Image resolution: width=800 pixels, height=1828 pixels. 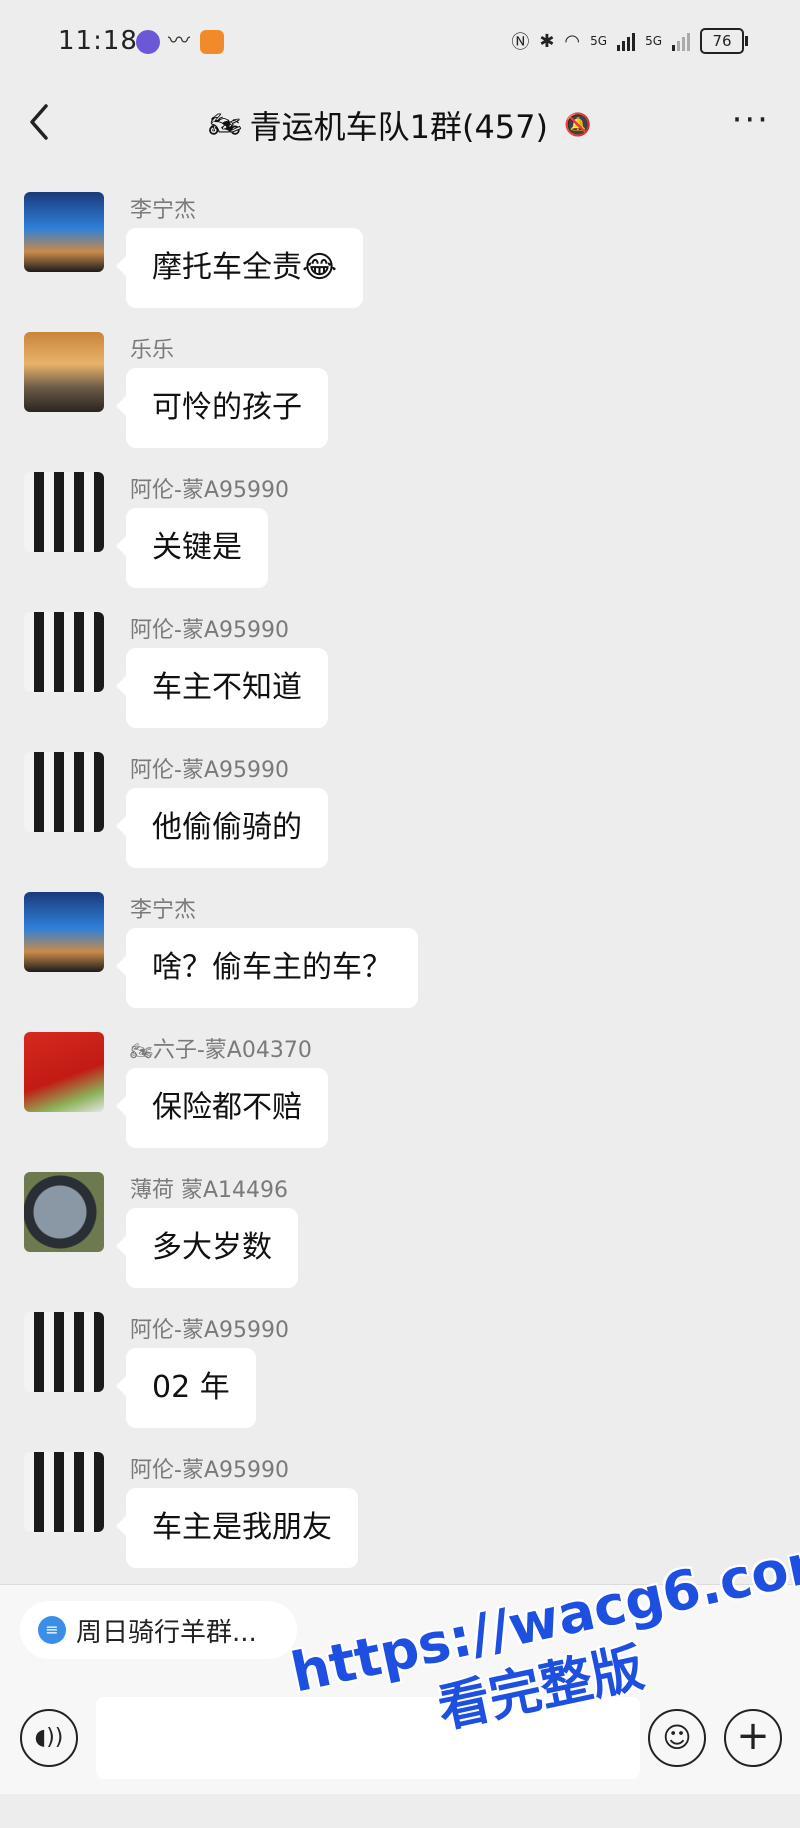 What do you see at coordinates (227, 687) in the screenshot?
I see `message-text: 车主不知道` at bounding box center [227, 687].